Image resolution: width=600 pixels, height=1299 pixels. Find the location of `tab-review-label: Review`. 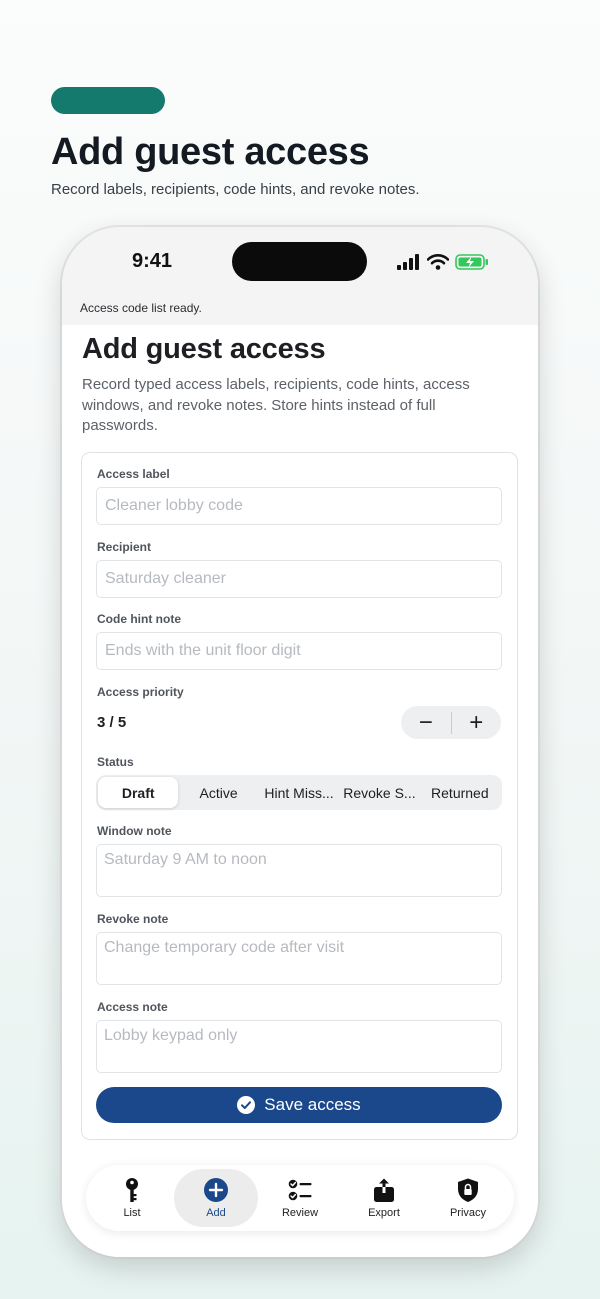

tab-review-label: Review is located at coordinates (300, 1213).